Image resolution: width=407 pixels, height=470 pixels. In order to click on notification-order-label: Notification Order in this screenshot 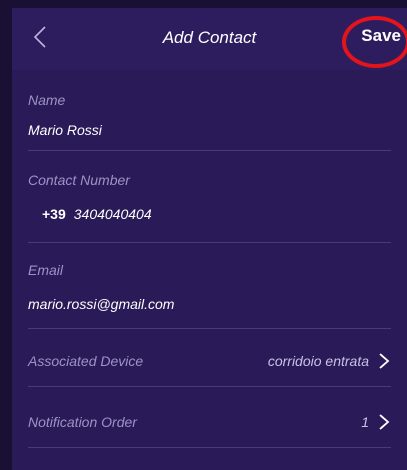, I will do `click(82, 422)`.